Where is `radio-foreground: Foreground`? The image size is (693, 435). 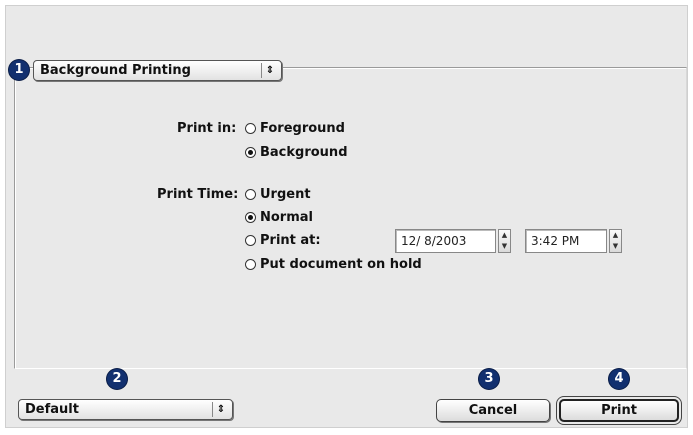
radio-foreground: Foreground is located at coordinates (295, 128).